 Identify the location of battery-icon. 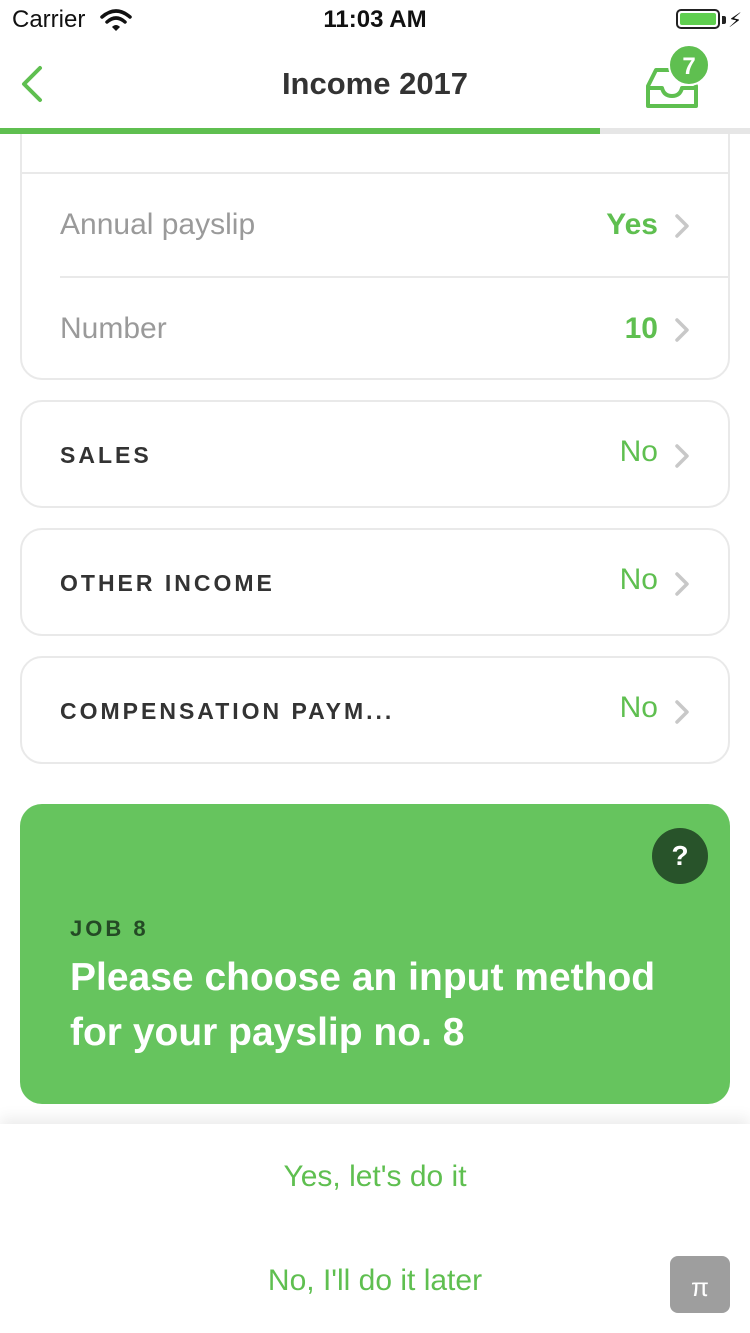
(698, 19).